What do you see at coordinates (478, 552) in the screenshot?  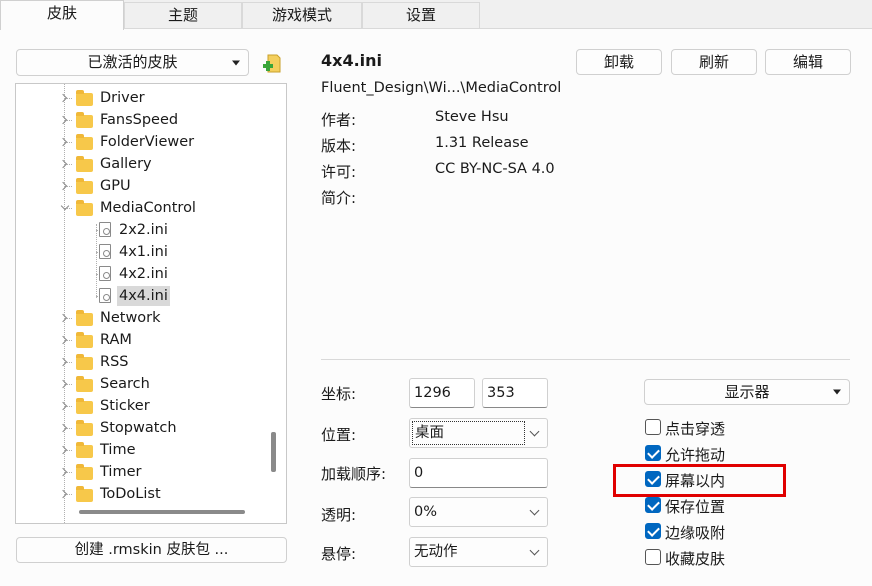 I see `hover-select: 无动作` at bounding box center [478, 552].